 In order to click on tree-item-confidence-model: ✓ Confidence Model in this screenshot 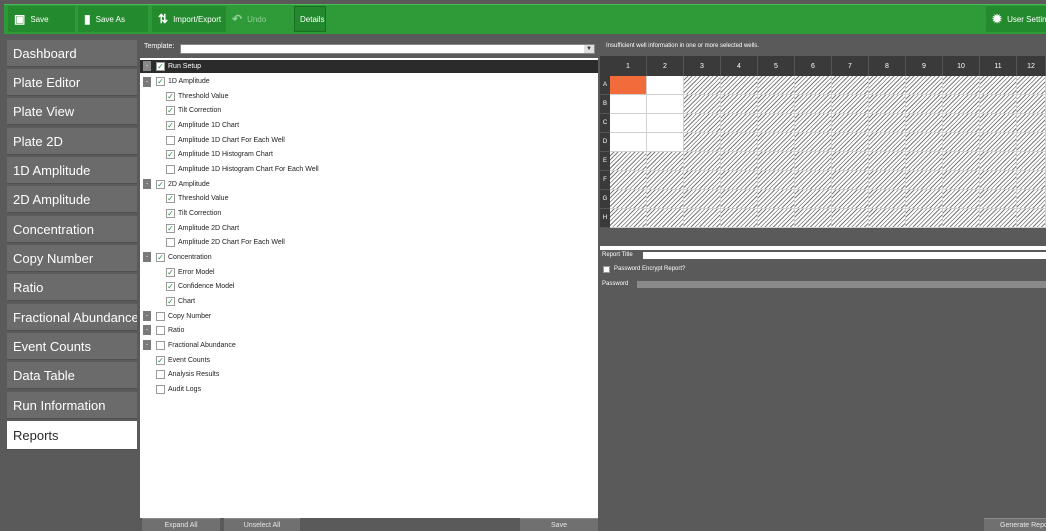, I will do `click(200, 286)`.